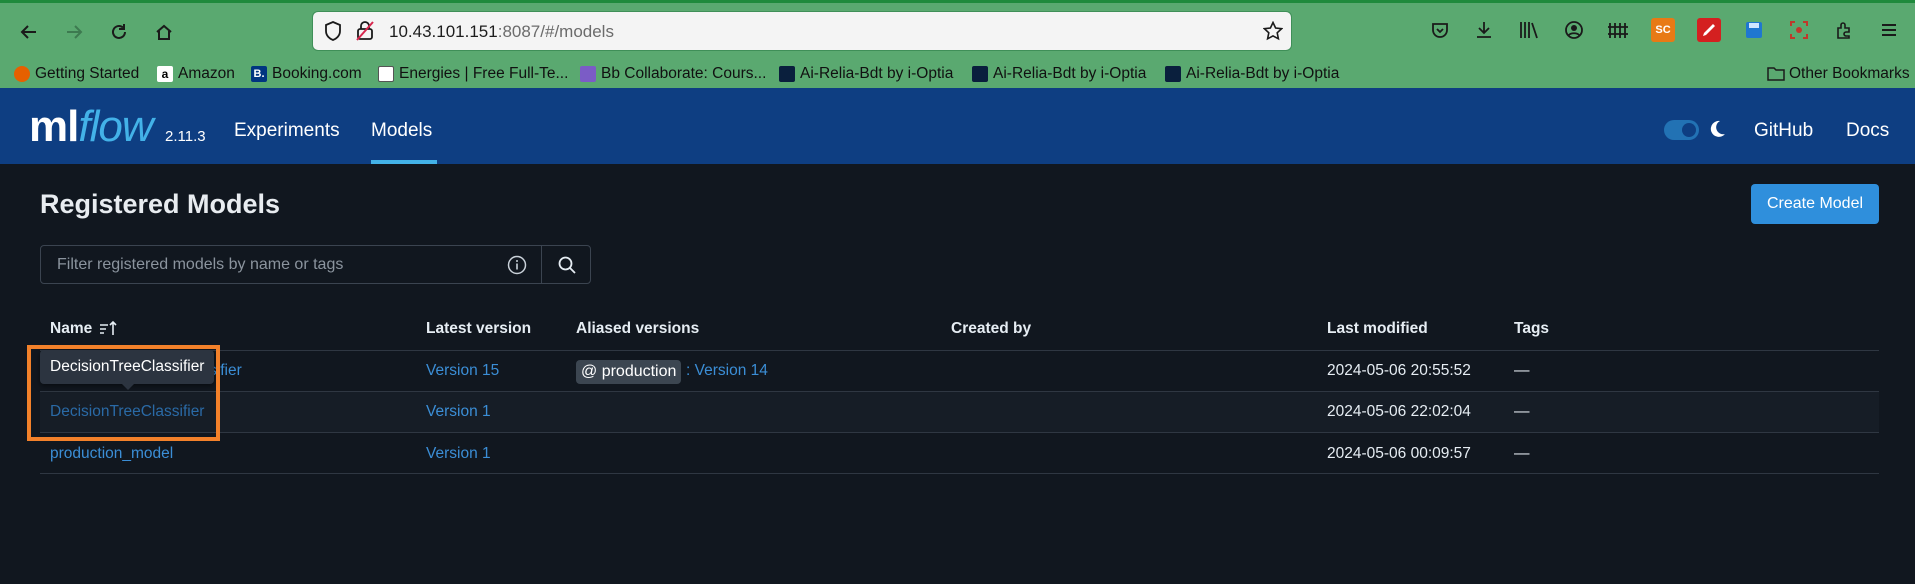 This screenshot has height=584, width=1915. Describe the element at coordinates (365, 31) in the screenshot. I see `insecure-lock-icon` at that location.